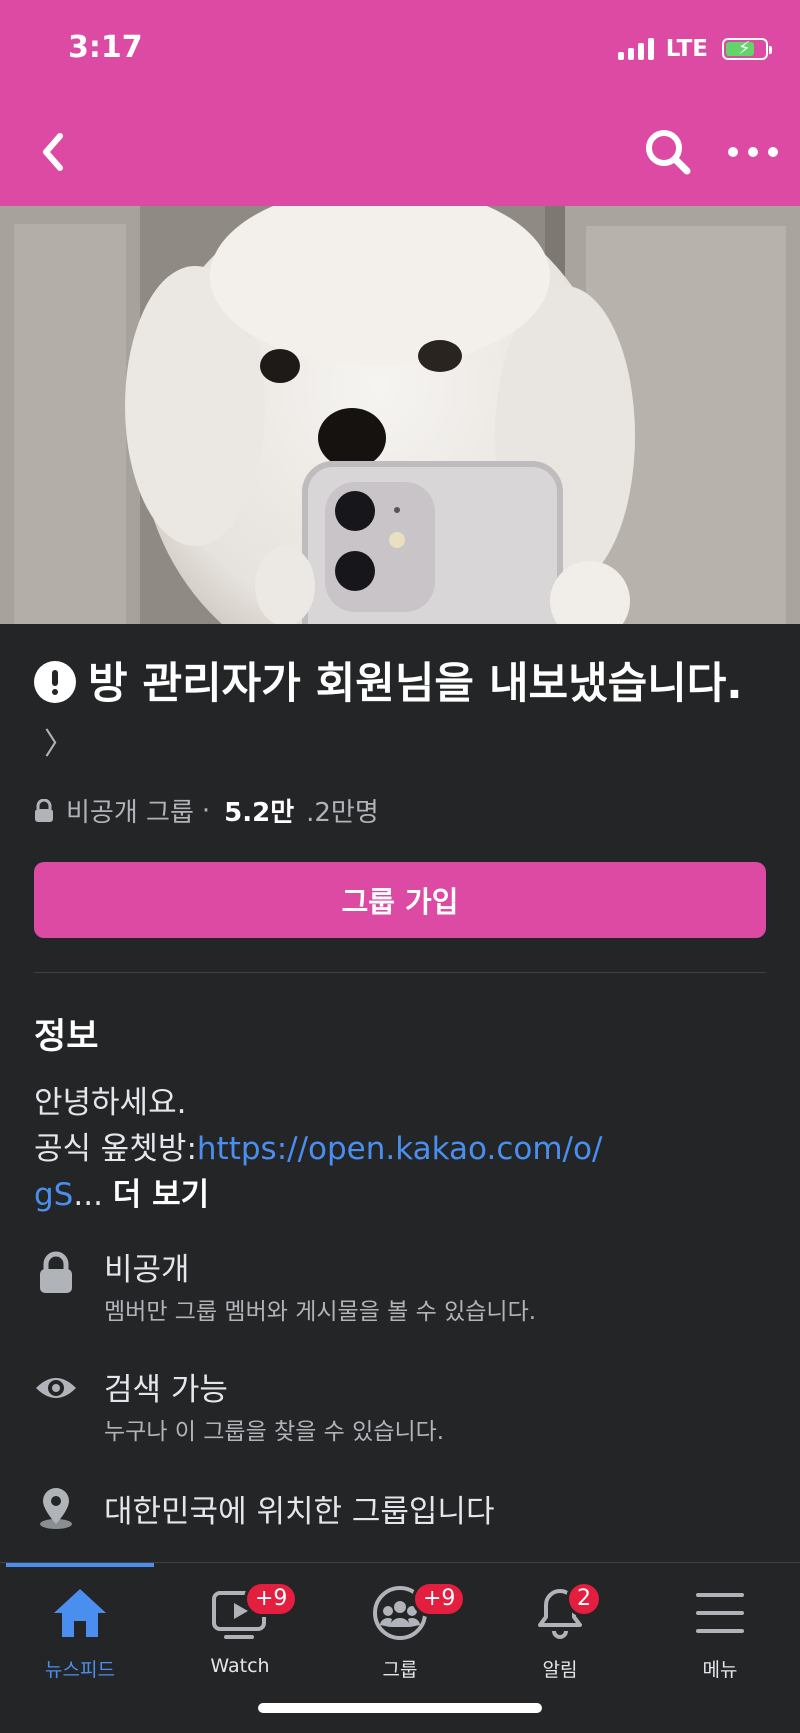 The width and height of the screenshot is (800, 1733). I want to click on tab-label-newsfeed: 뉴스피드, so click(80, 1670).